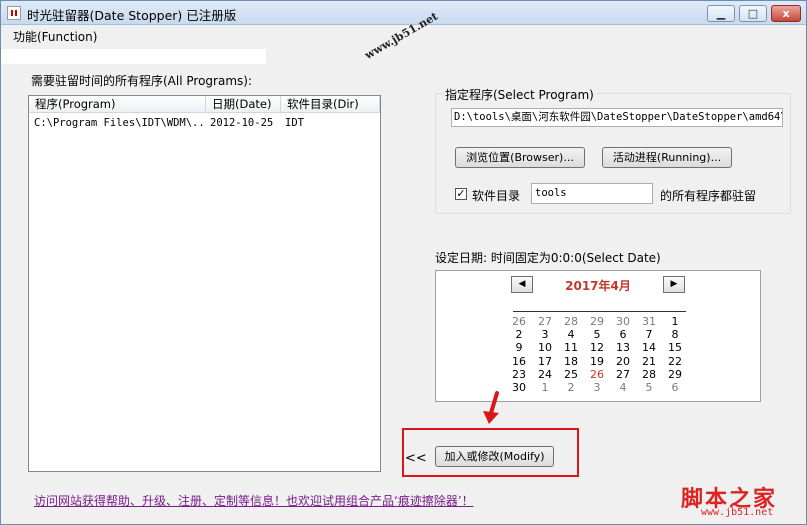 Image resolution: width=807 pixels, height=525 pixels. I want to click on app-icon, so click(14, 13).